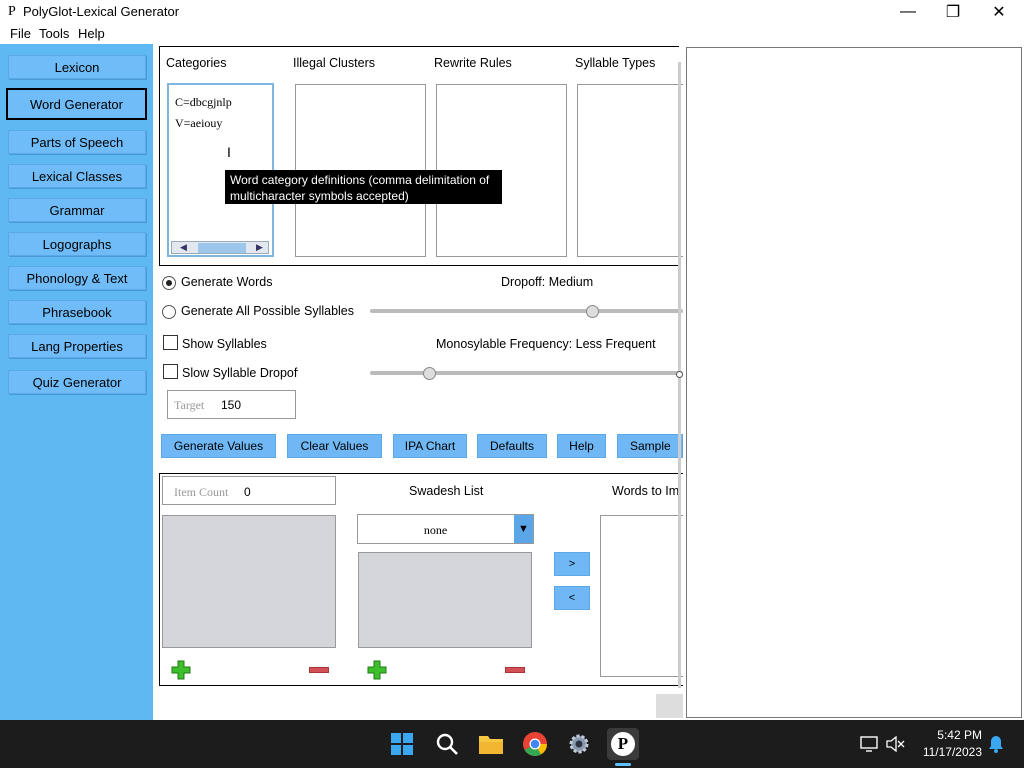  What do you see at coordinates (101, 11) in the screenshot?
I see `window-title: PolyGlot-Lexical Generator` at bounding box center [101, 11].